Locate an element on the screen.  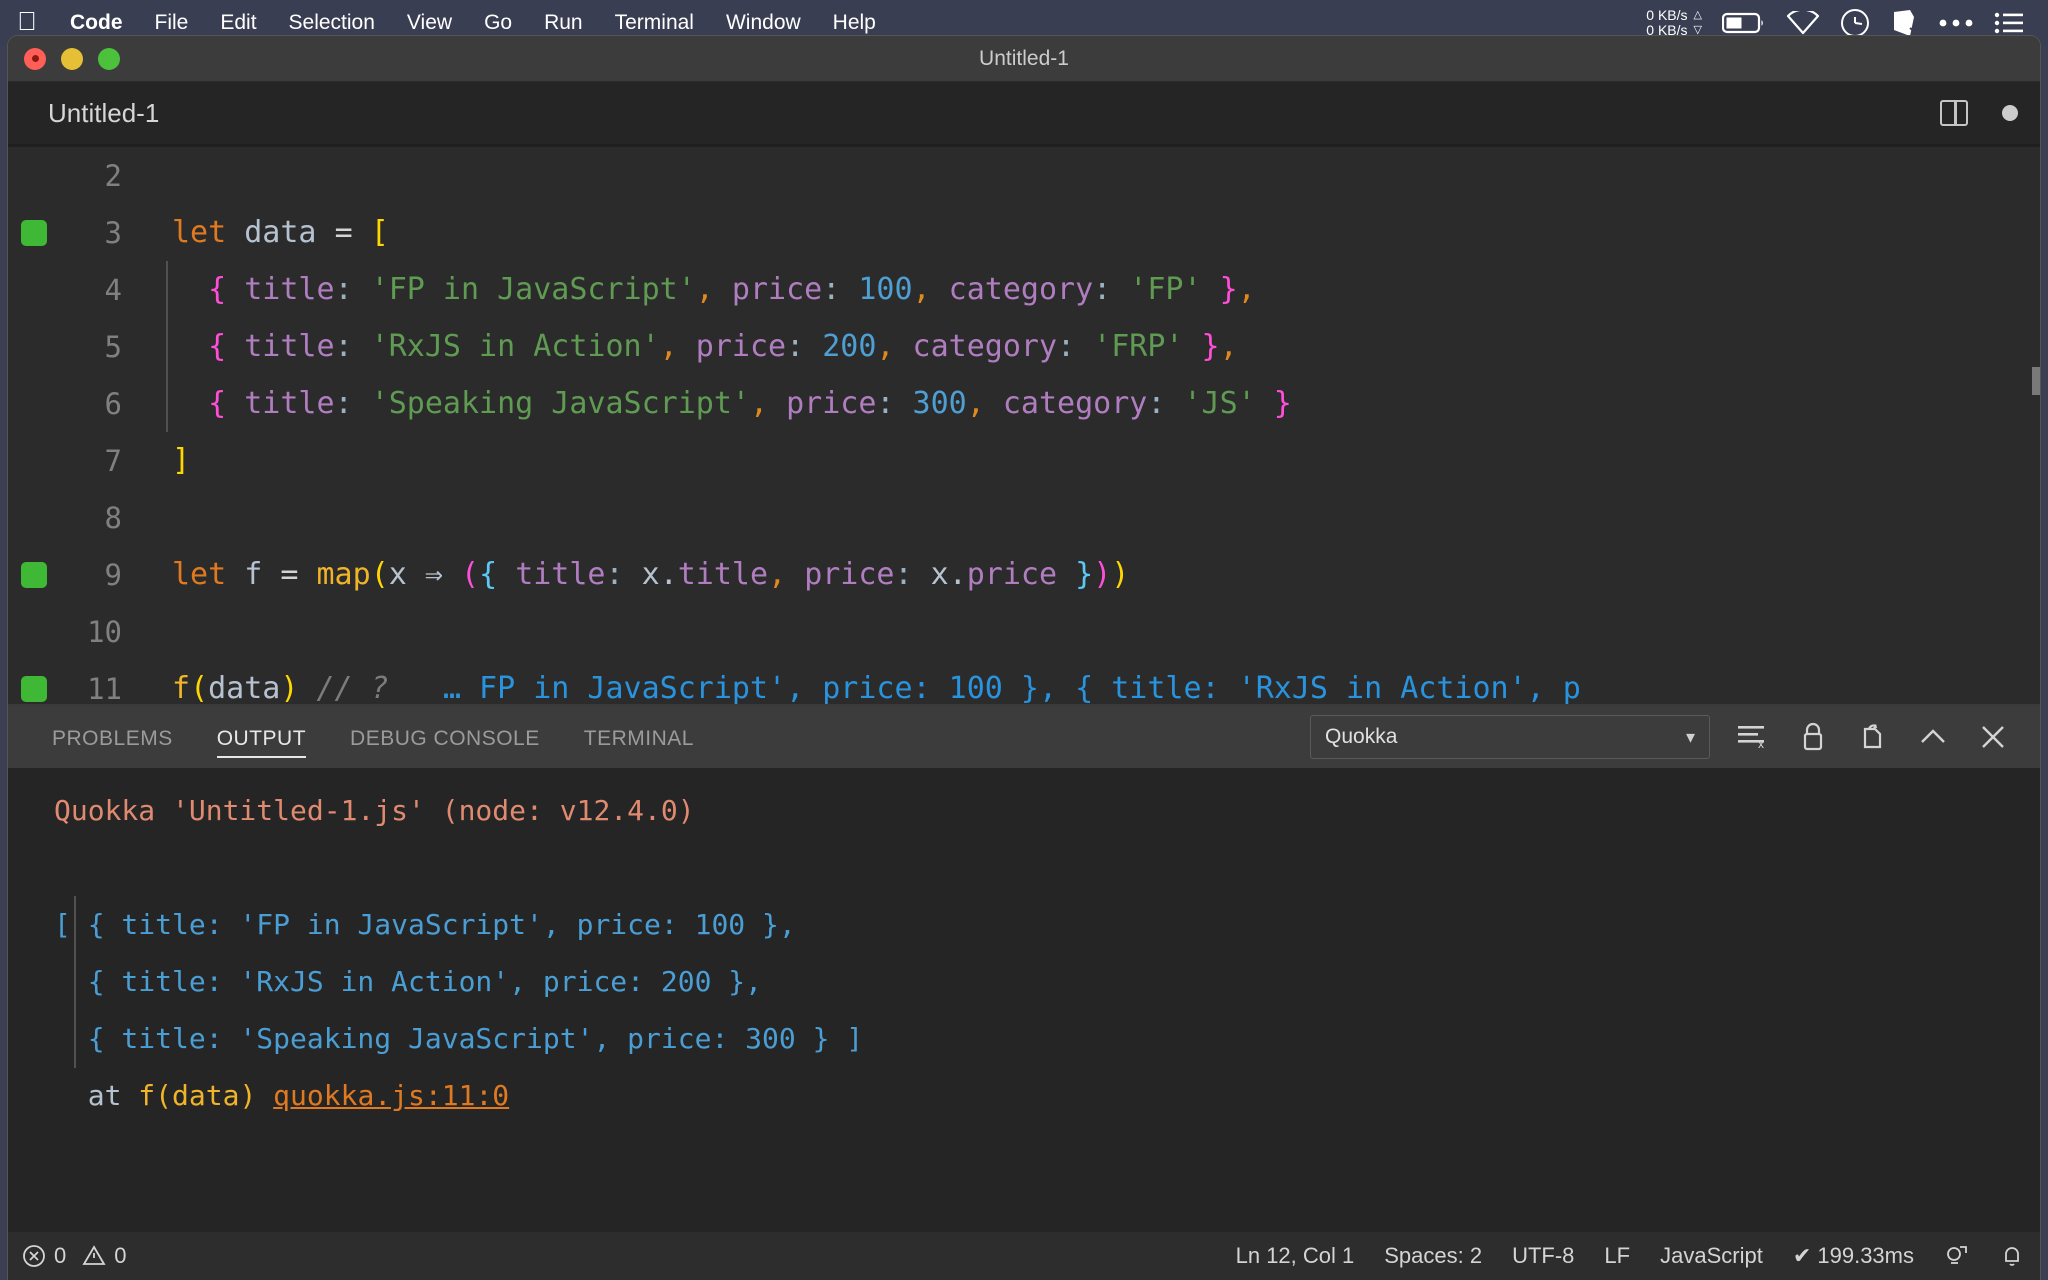
close-panel-icon is located at coordinates (1993, 737).